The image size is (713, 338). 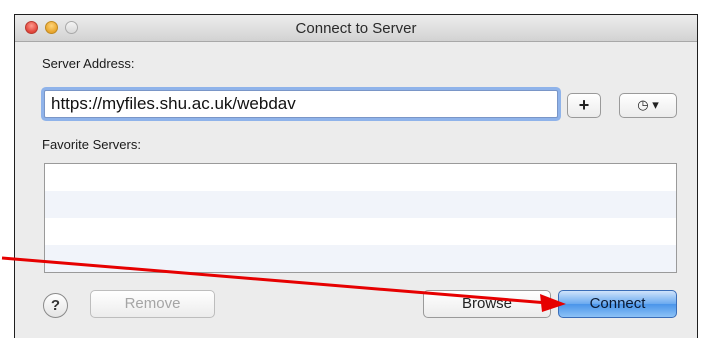 What do you see at coordinates (301, 104) in the screenshot?
I see `server-address-input` at bounding box center [301, 104].